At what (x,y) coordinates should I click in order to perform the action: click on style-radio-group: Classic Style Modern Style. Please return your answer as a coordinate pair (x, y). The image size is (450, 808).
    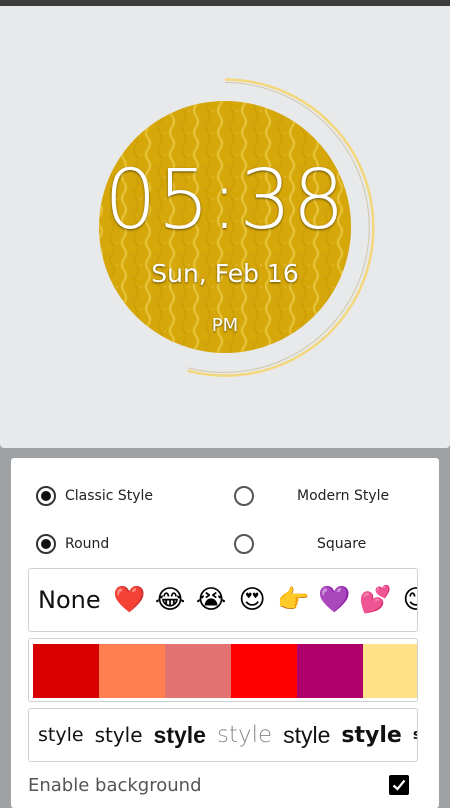
    Looking at the image, I should click on (225, 496).